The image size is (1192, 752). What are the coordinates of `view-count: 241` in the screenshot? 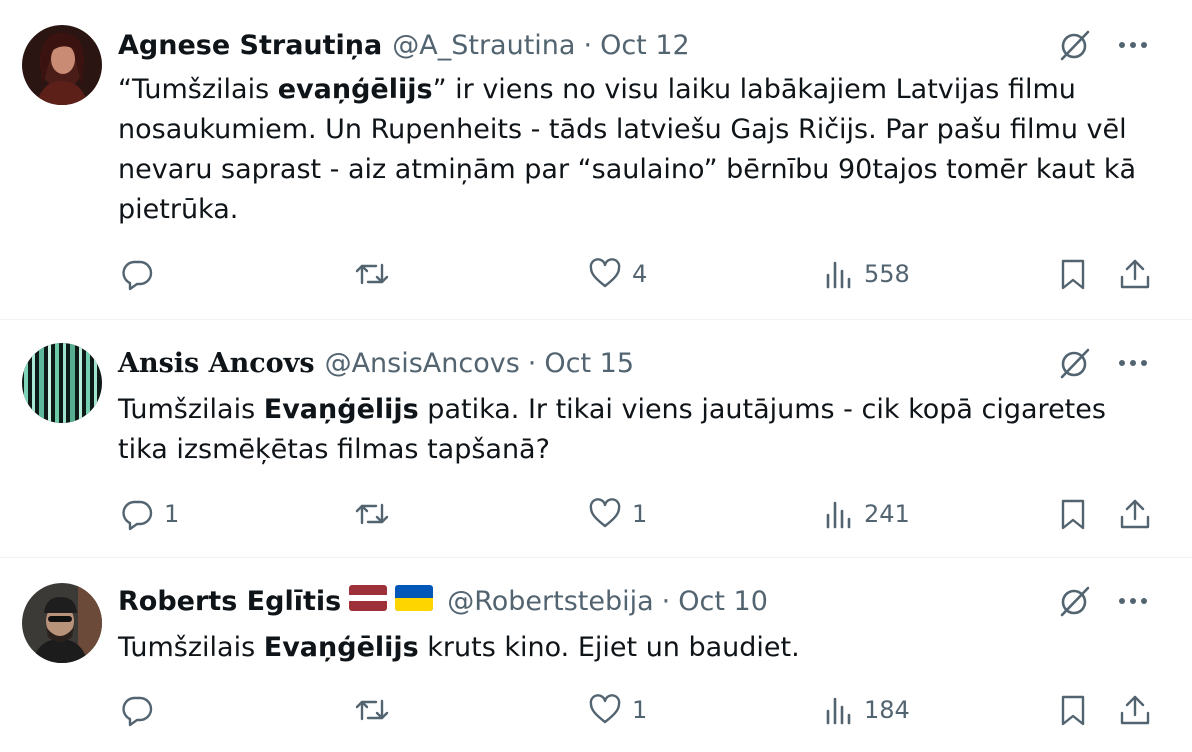 It's located at (887, 514).